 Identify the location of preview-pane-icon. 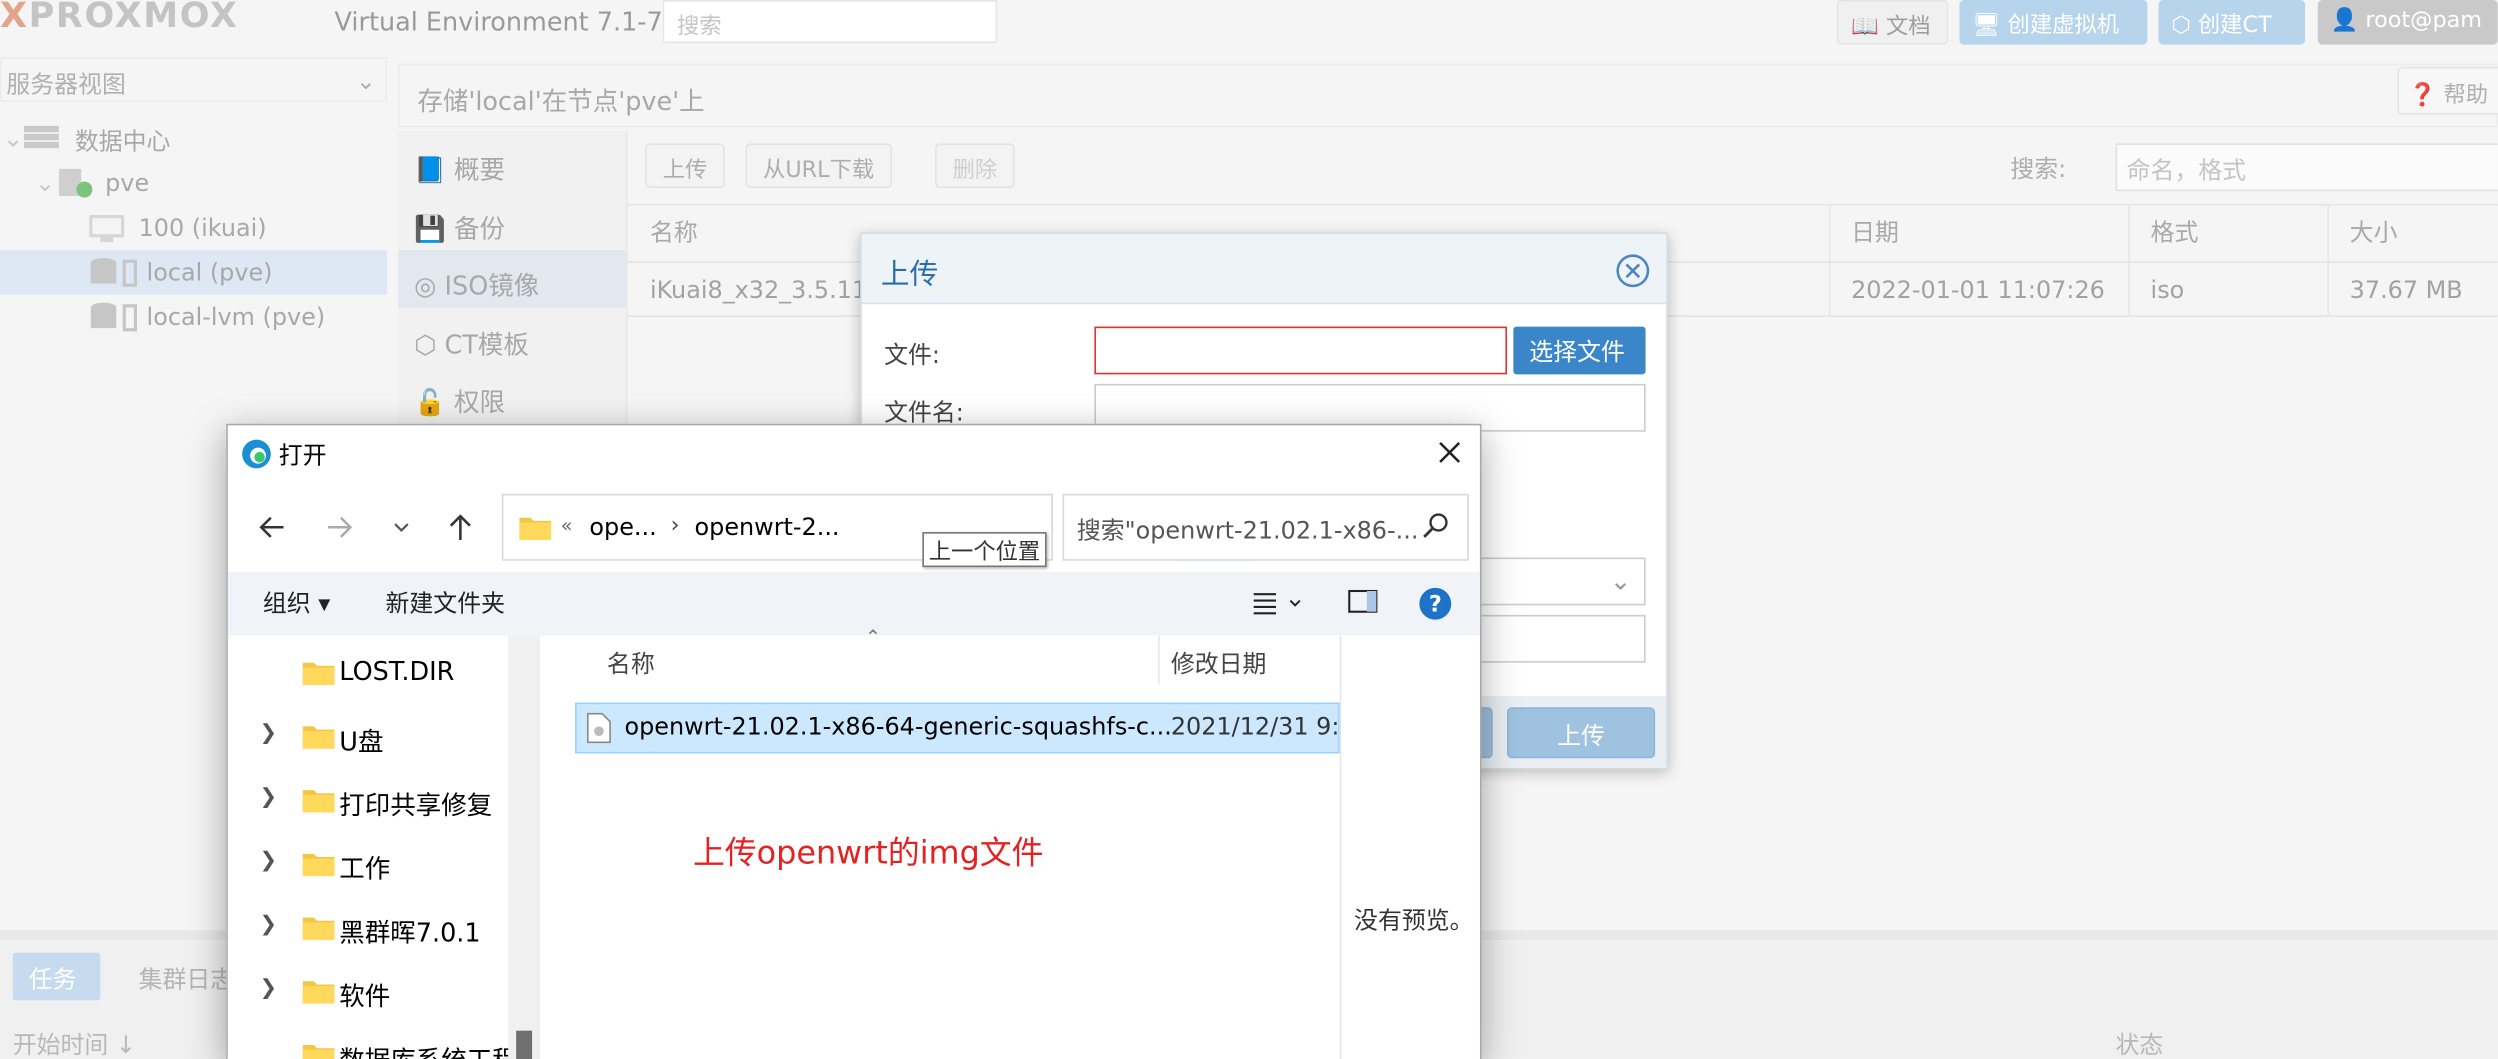
(1364, 602).